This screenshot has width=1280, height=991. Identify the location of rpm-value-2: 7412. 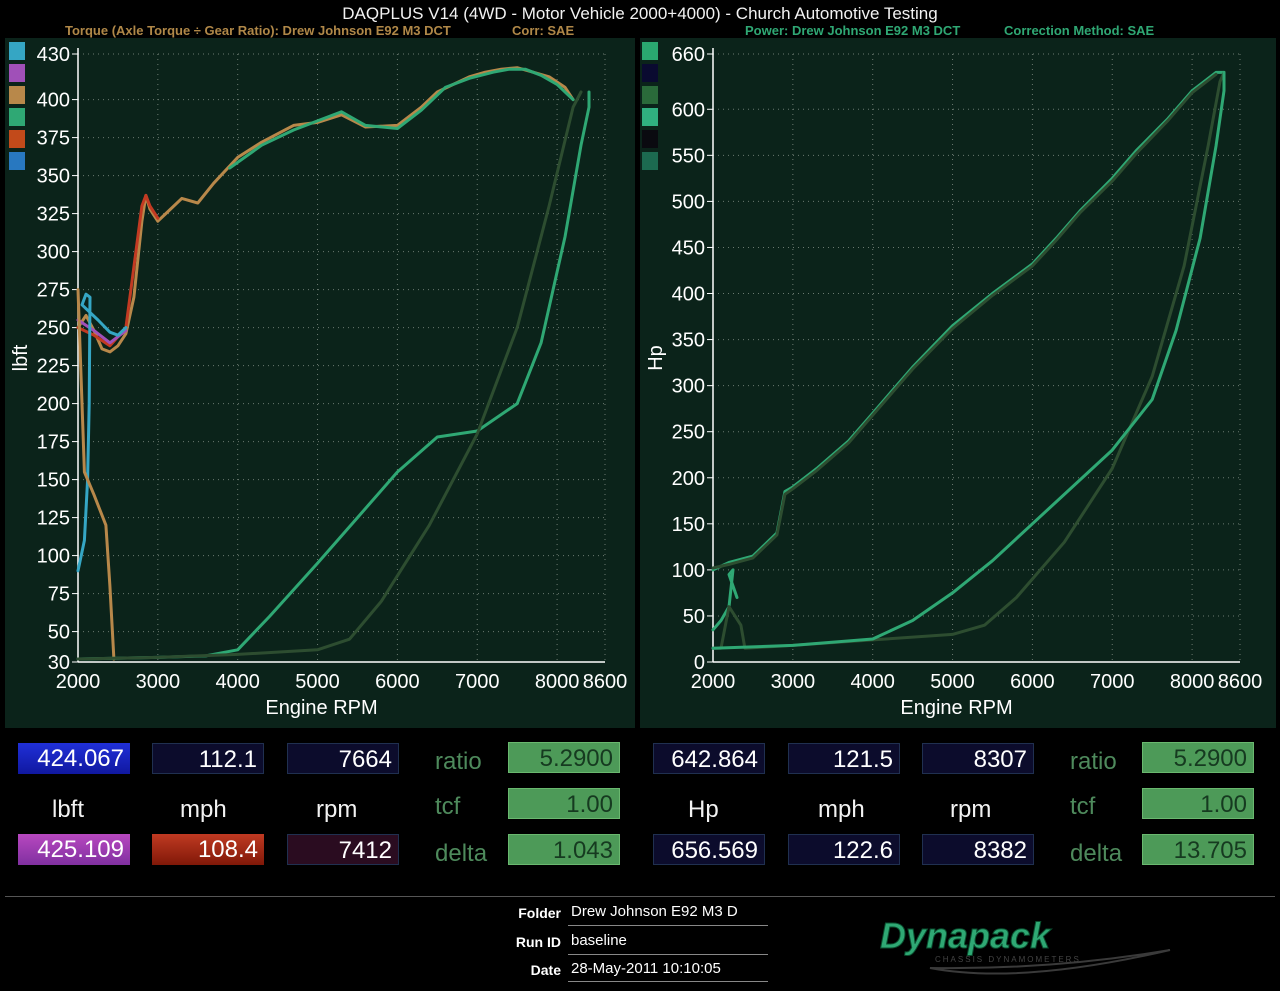
(343, 849).